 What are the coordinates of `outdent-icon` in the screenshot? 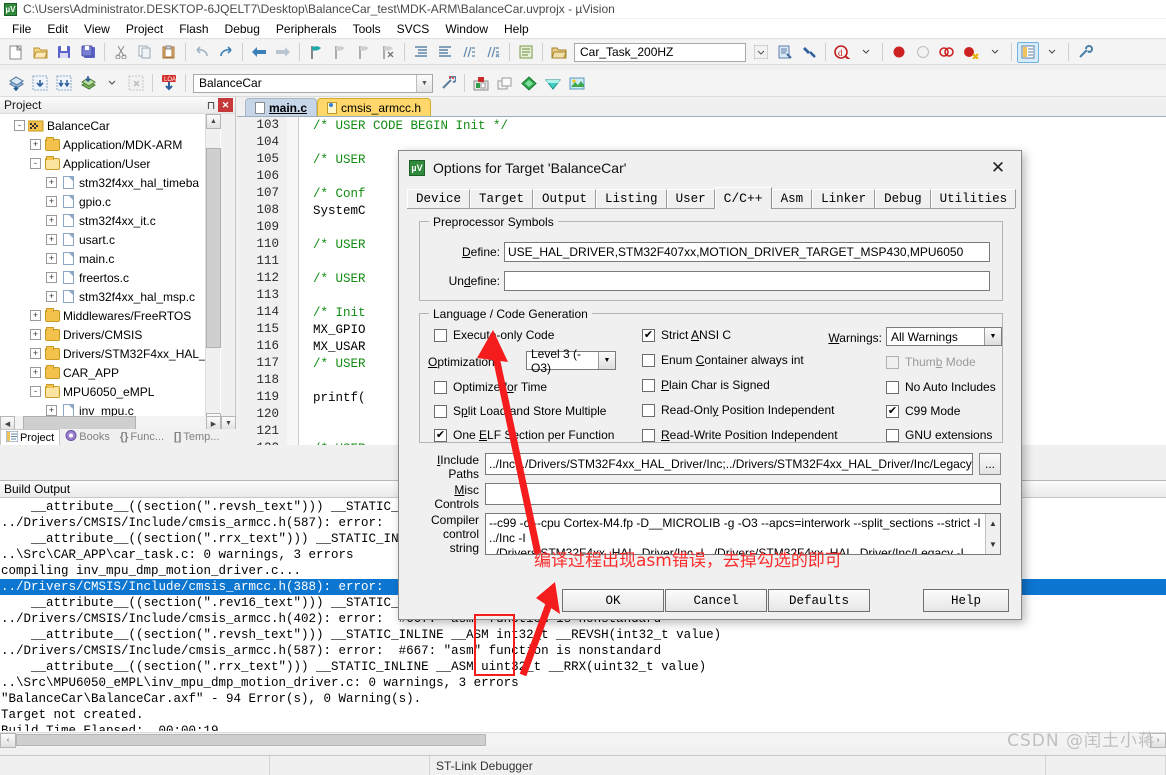 It's located at (445, 52).